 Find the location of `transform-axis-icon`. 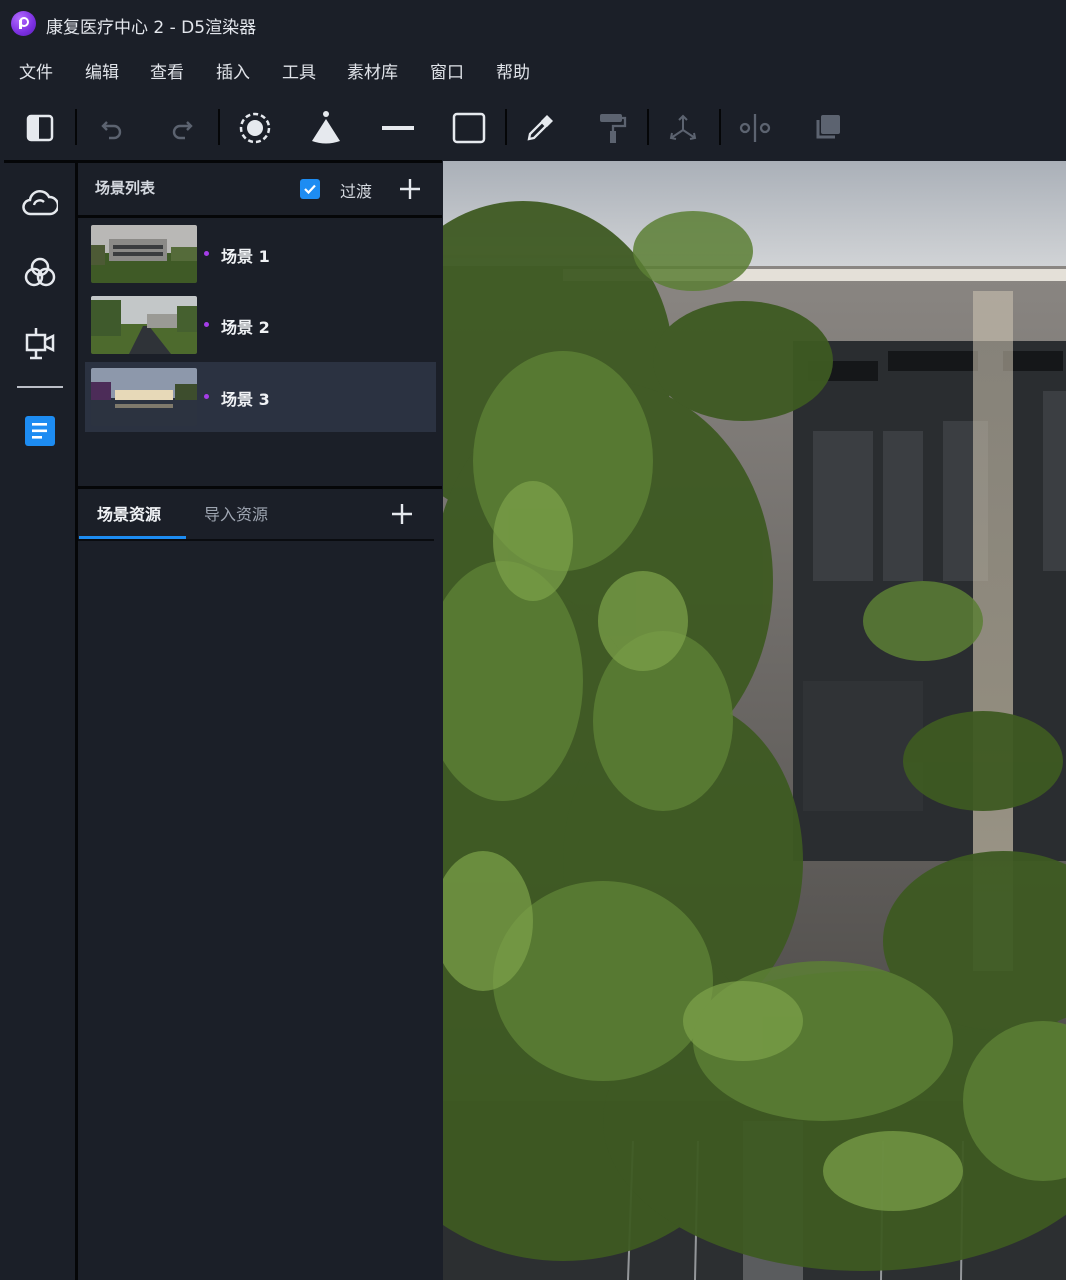

transform-axis-icon is located at coordinates (683, 127).